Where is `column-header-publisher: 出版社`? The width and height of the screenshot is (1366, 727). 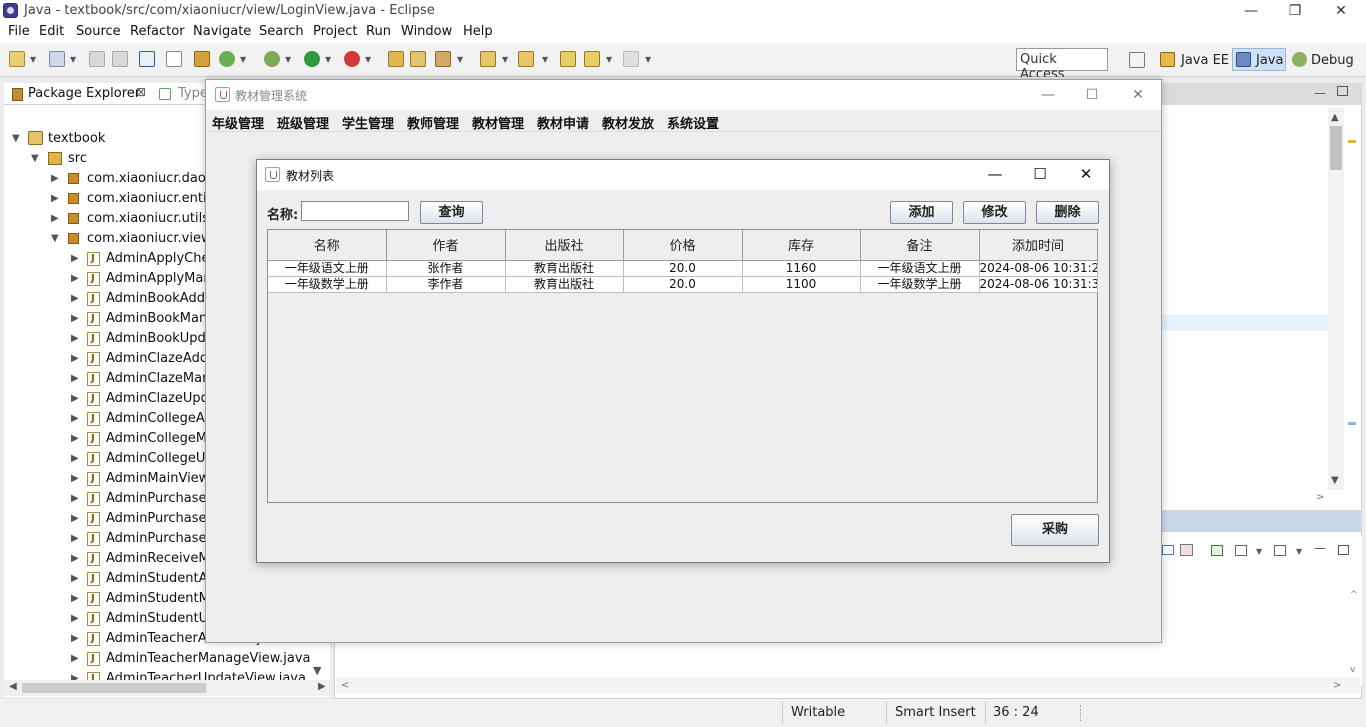
column-header-publisher: 出版社 is located at coordinates (564, 245).